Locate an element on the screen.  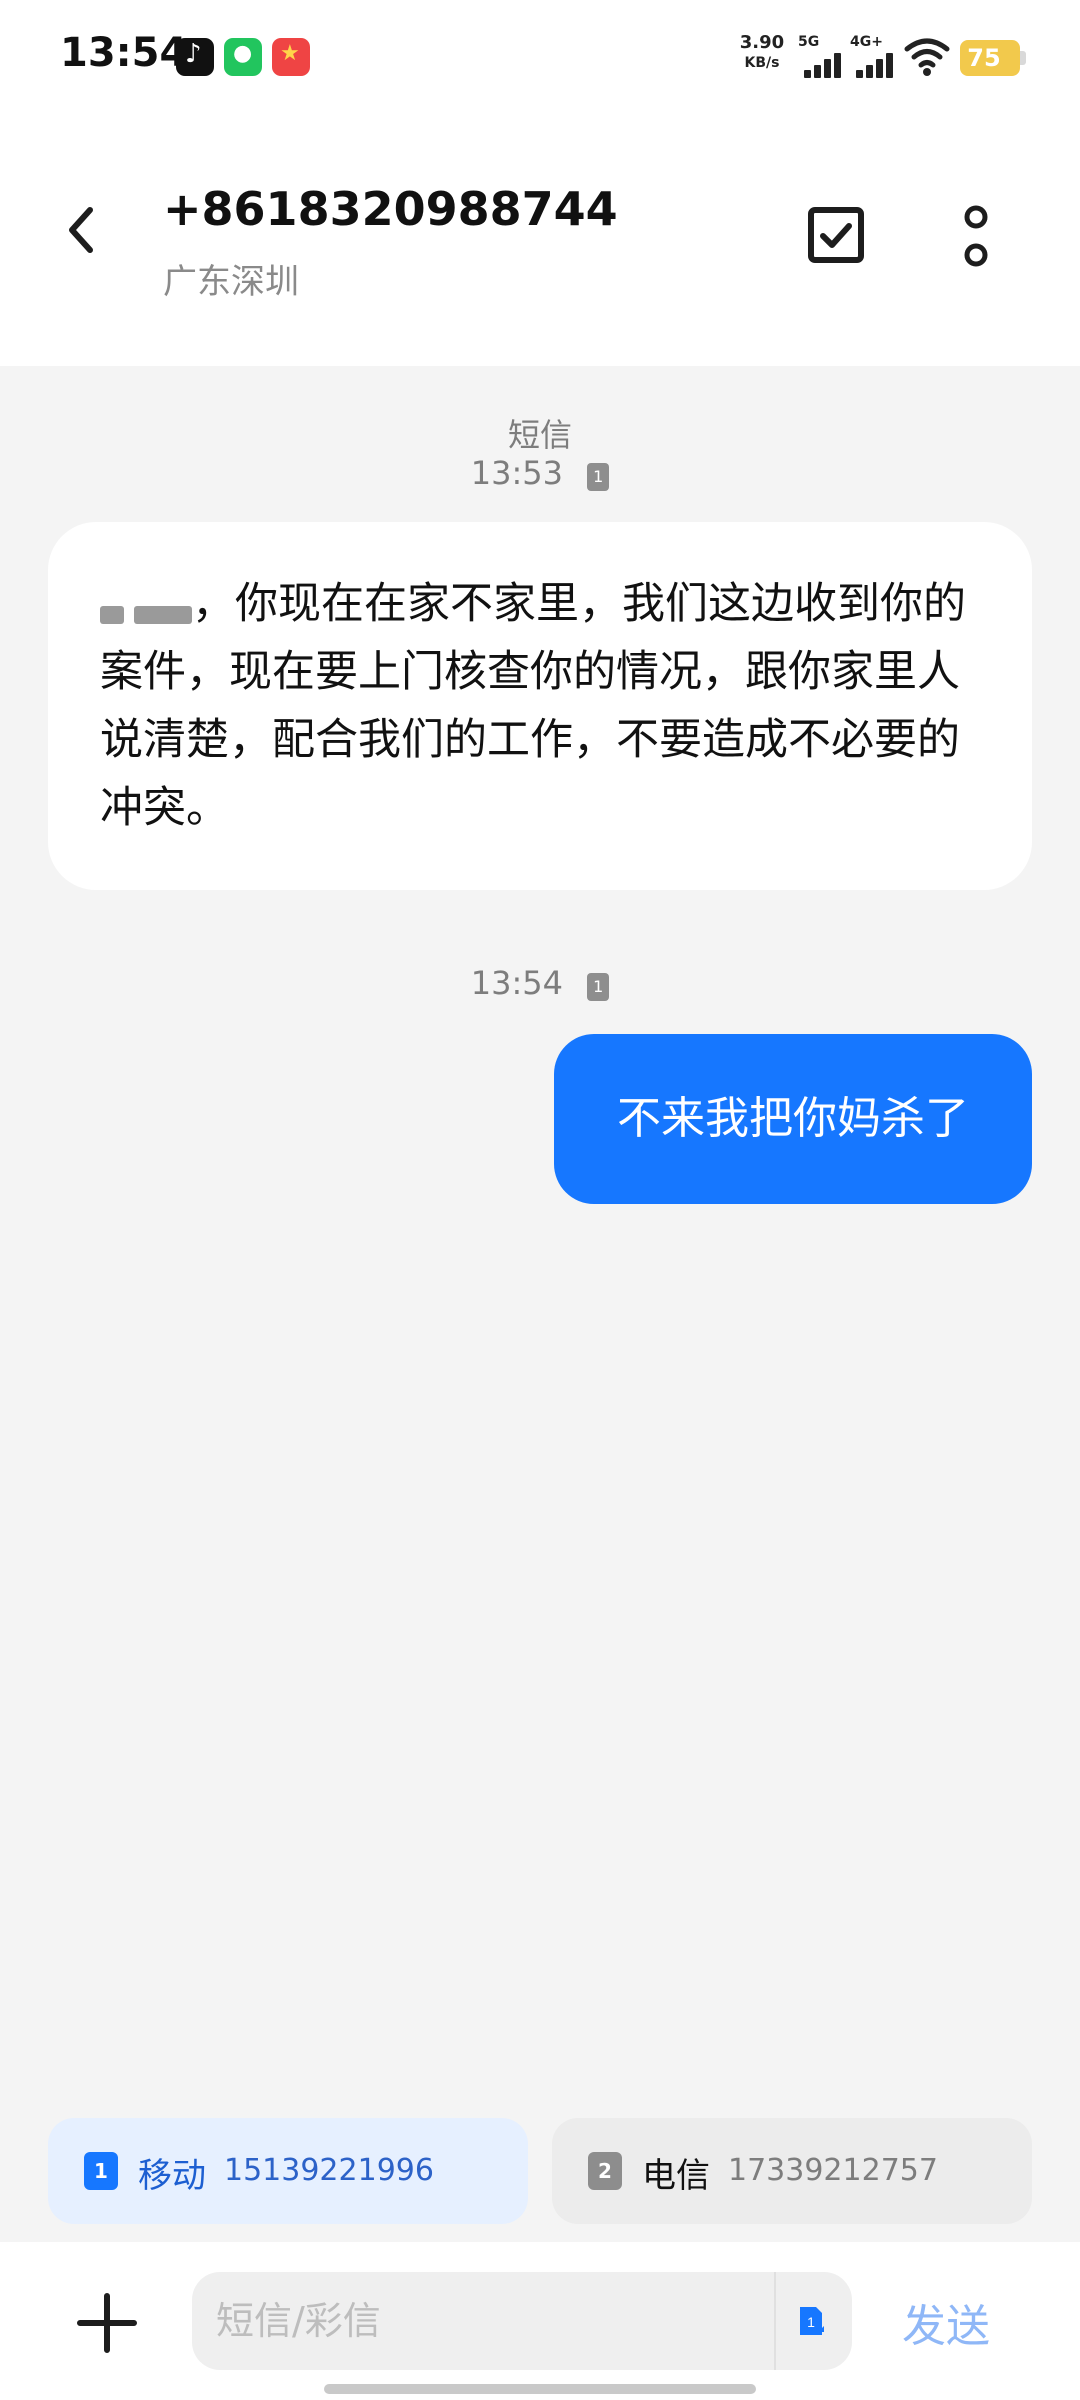
message-timestamp: 13:53 1 is located at coordinates (540, 473).